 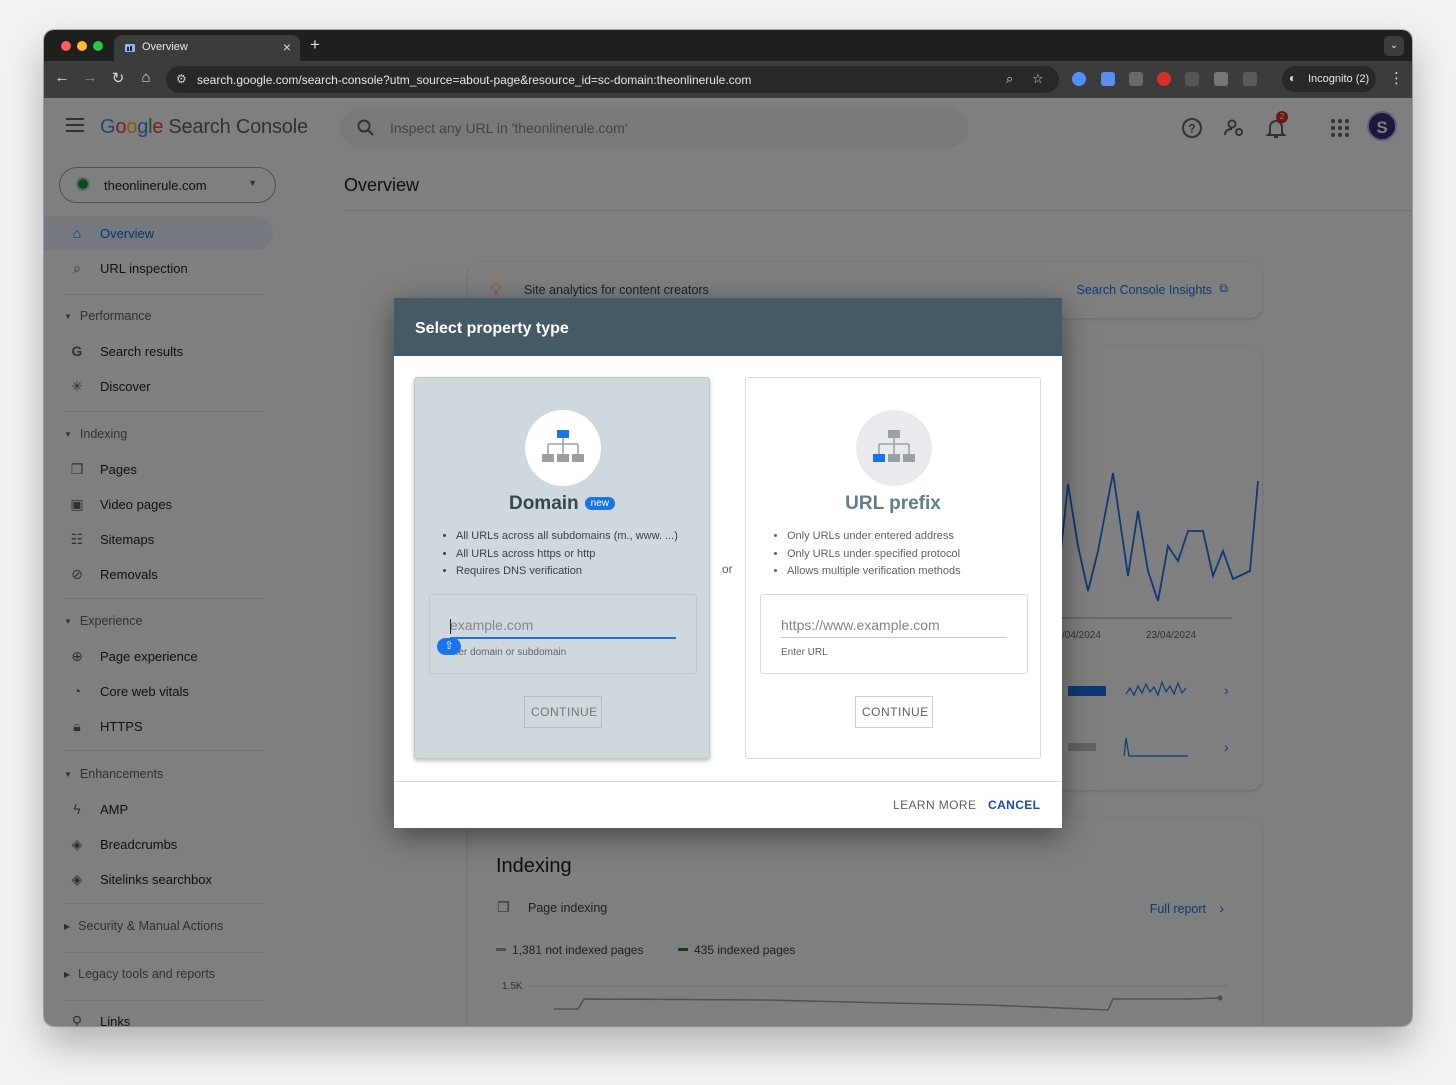 I want to click on camera-extension-icon, so click(x=1221, y=79).